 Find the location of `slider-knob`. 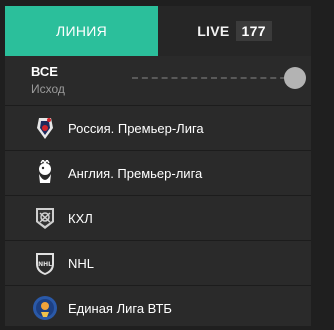

slider-knob is located at coordinates (295, 78).